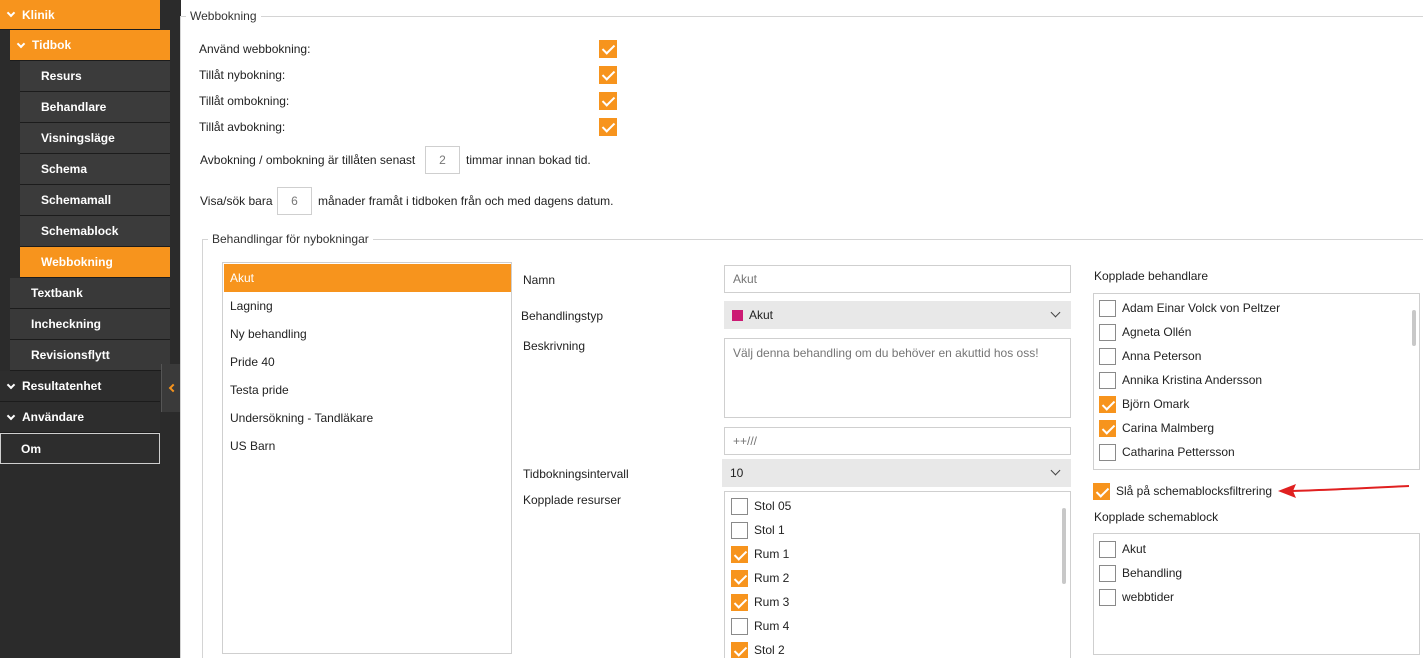 This screenshot has width=1423, height=658. Describe the element at coordinates (1156, 517) in the screenshot. I see `blocks-label: Kopplade schemablock` at that location.